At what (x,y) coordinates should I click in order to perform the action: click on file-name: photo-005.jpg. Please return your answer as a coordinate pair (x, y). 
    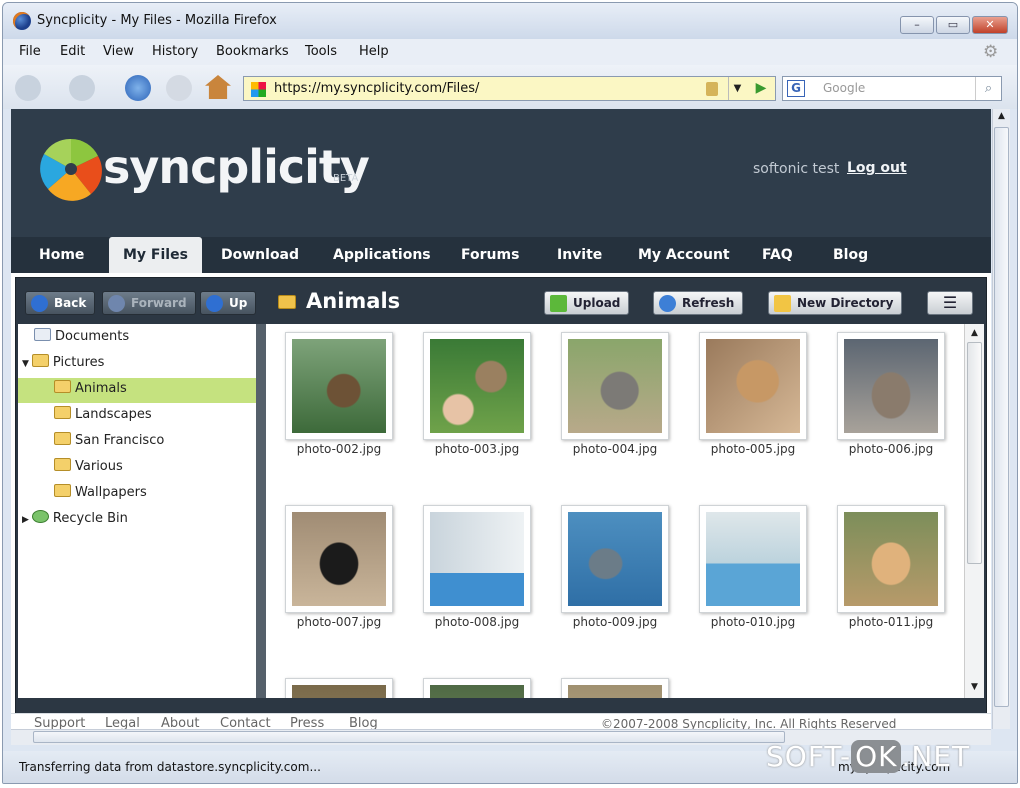
    Looking at the image, I should click on (753, 449).